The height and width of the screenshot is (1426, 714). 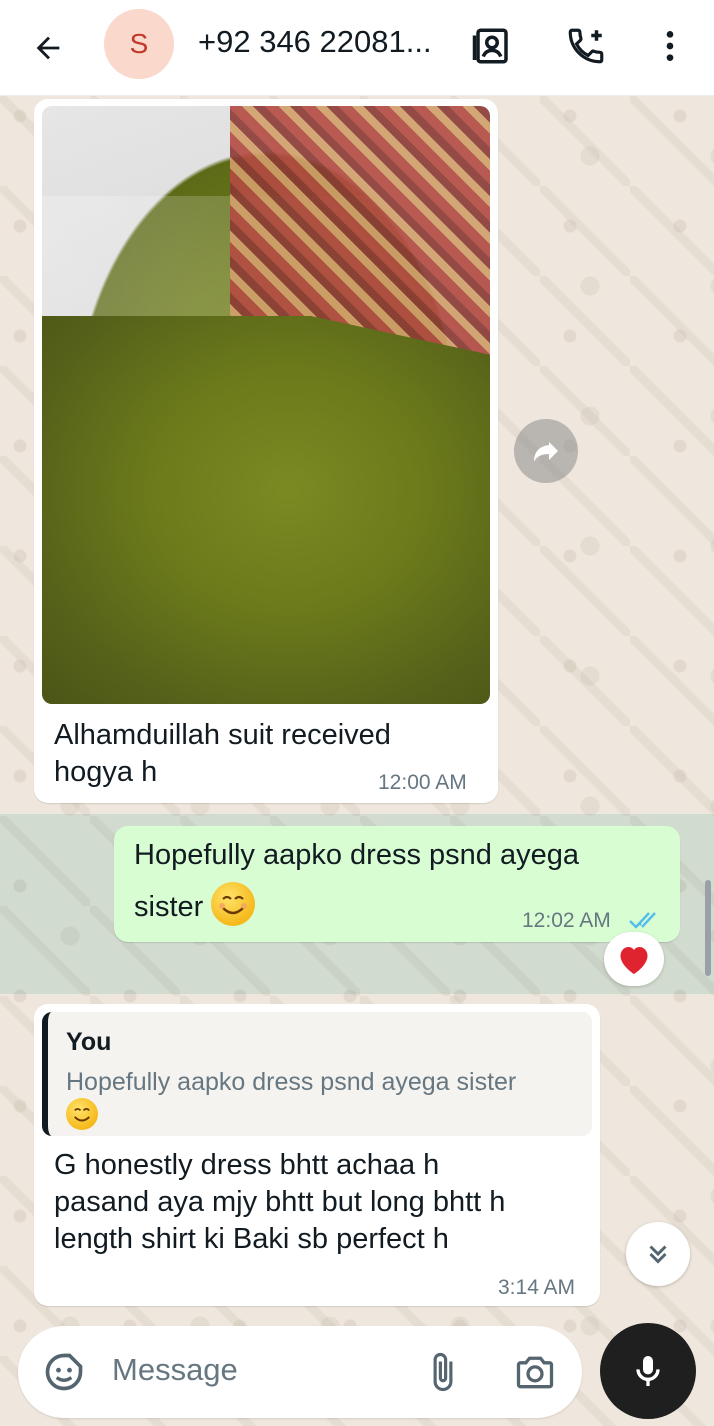 What do you see at coordinates (300, 1372) in the screenshot?
I see `message-composer: Message` at bounding box center [300, 1372].